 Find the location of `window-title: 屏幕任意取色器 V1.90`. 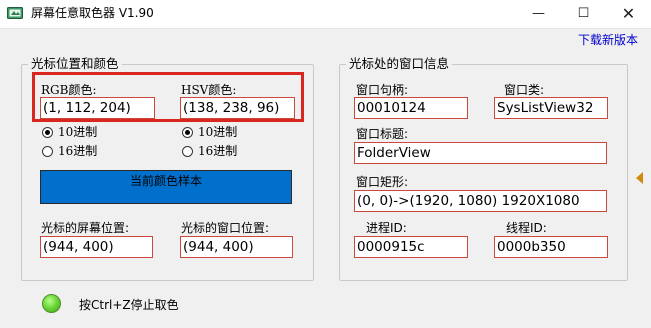

window-title: 屏幕任意取色器 V1.90 is located at coordinates (92, 13).